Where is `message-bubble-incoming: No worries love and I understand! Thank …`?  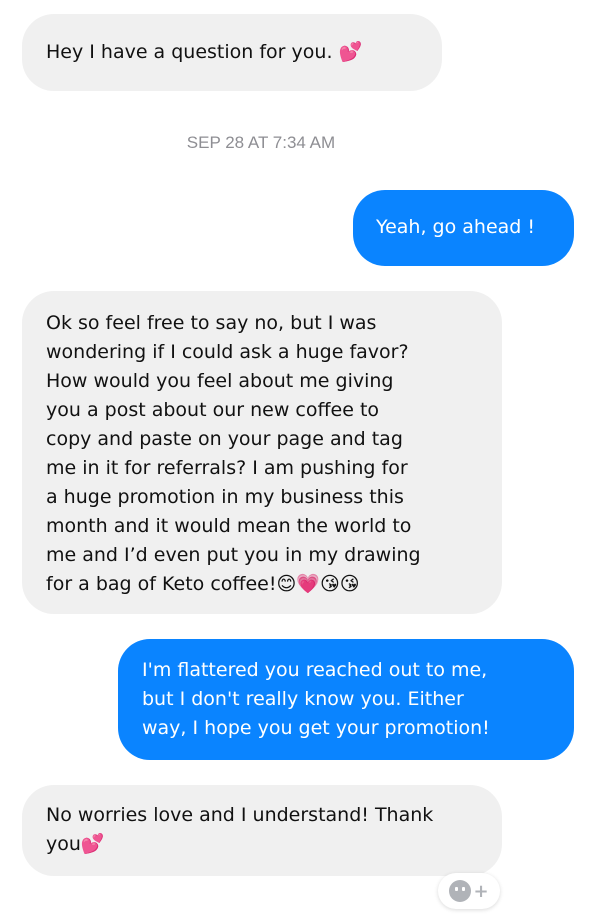 message-bubble-incoming: No worries love and I understand! Thank … is located at coordinates (262, 830).